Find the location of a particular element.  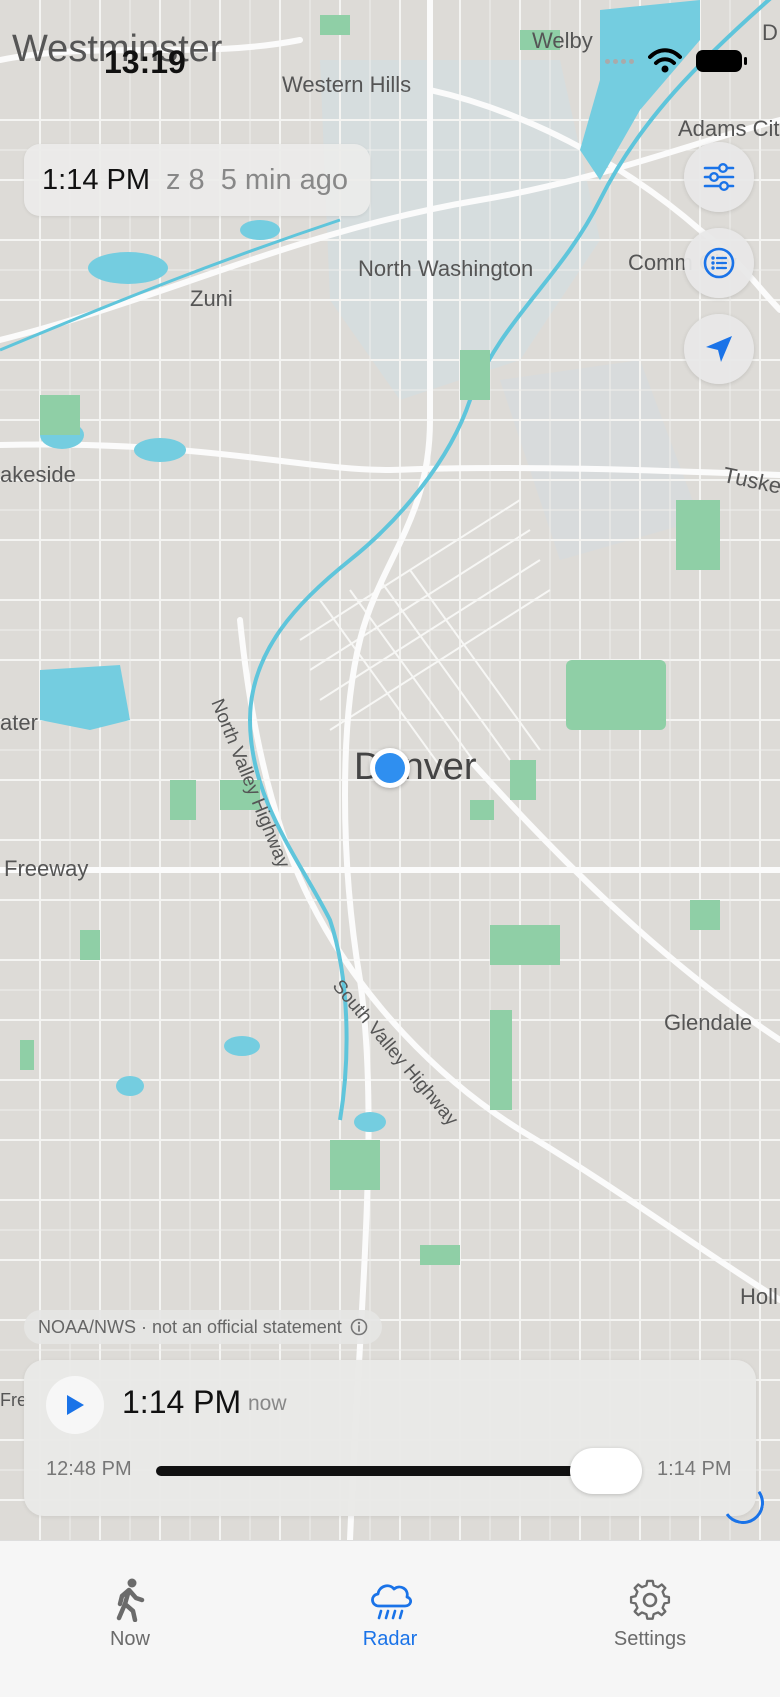

timeline-start: 12:48 PM is located at coordinates (89, 1469).